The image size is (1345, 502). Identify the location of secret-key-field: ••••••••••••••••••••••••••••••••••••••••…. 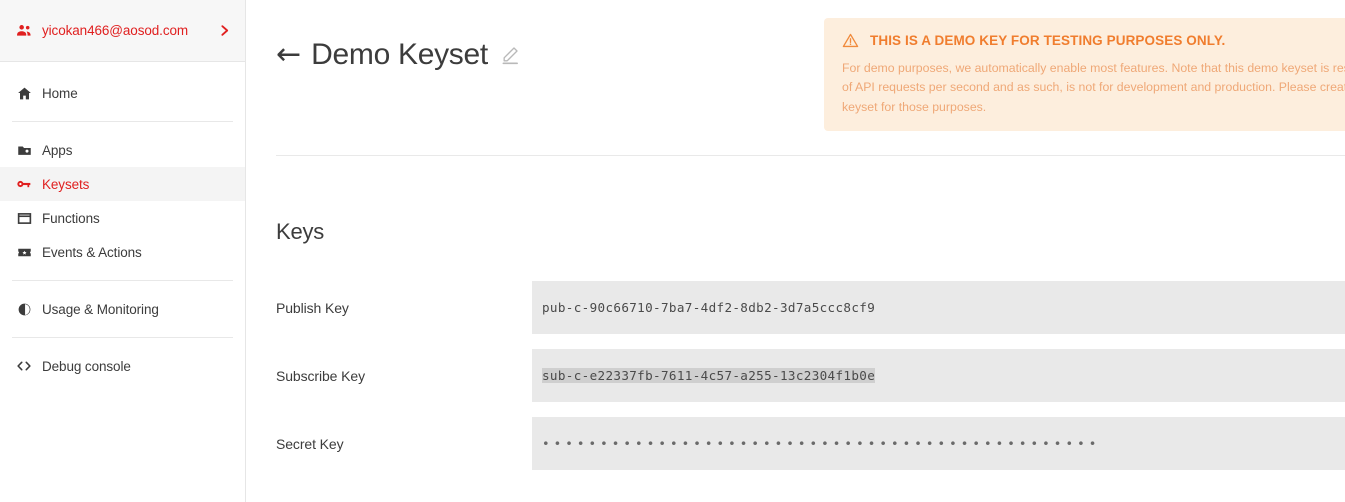
(938, 443).